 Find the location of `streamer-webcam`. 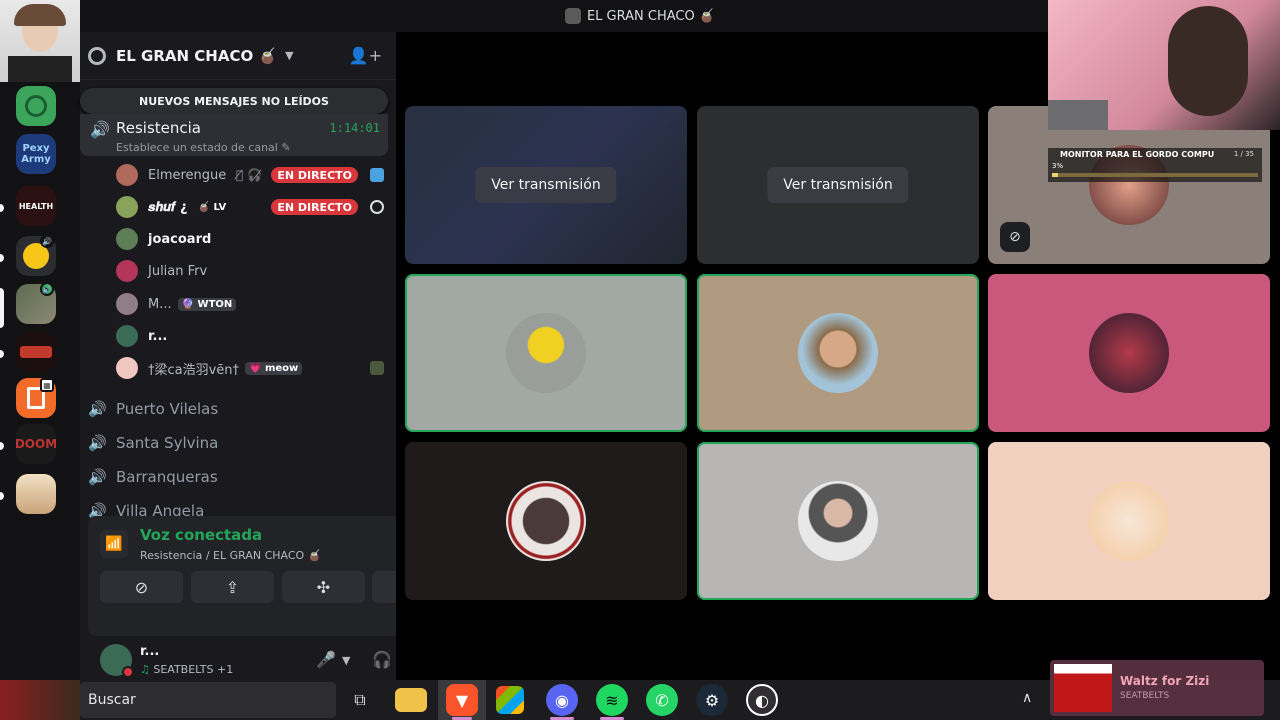

streamer-webcam is located at coordinates (1164, 65).